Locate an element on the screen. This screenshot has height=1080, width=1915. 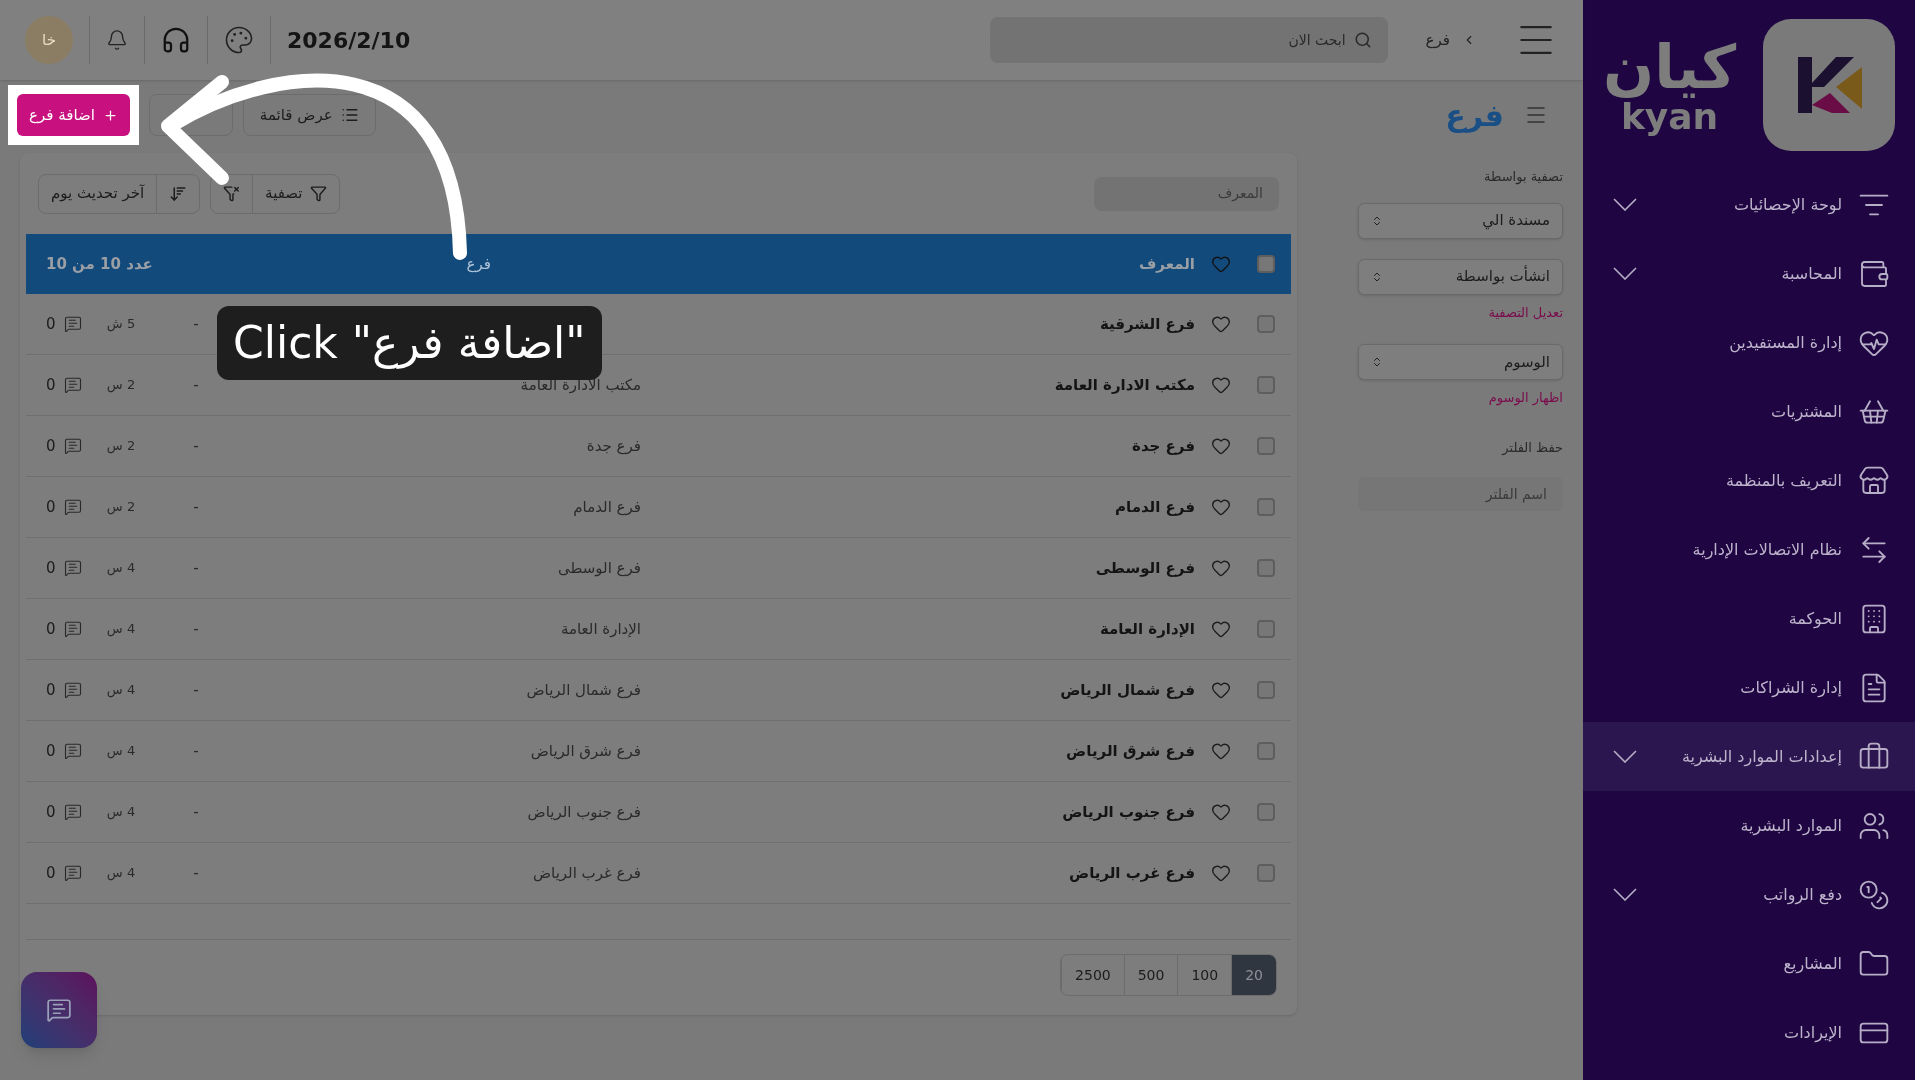
page-size-button: 20 is located at coordinates (1253, 975).